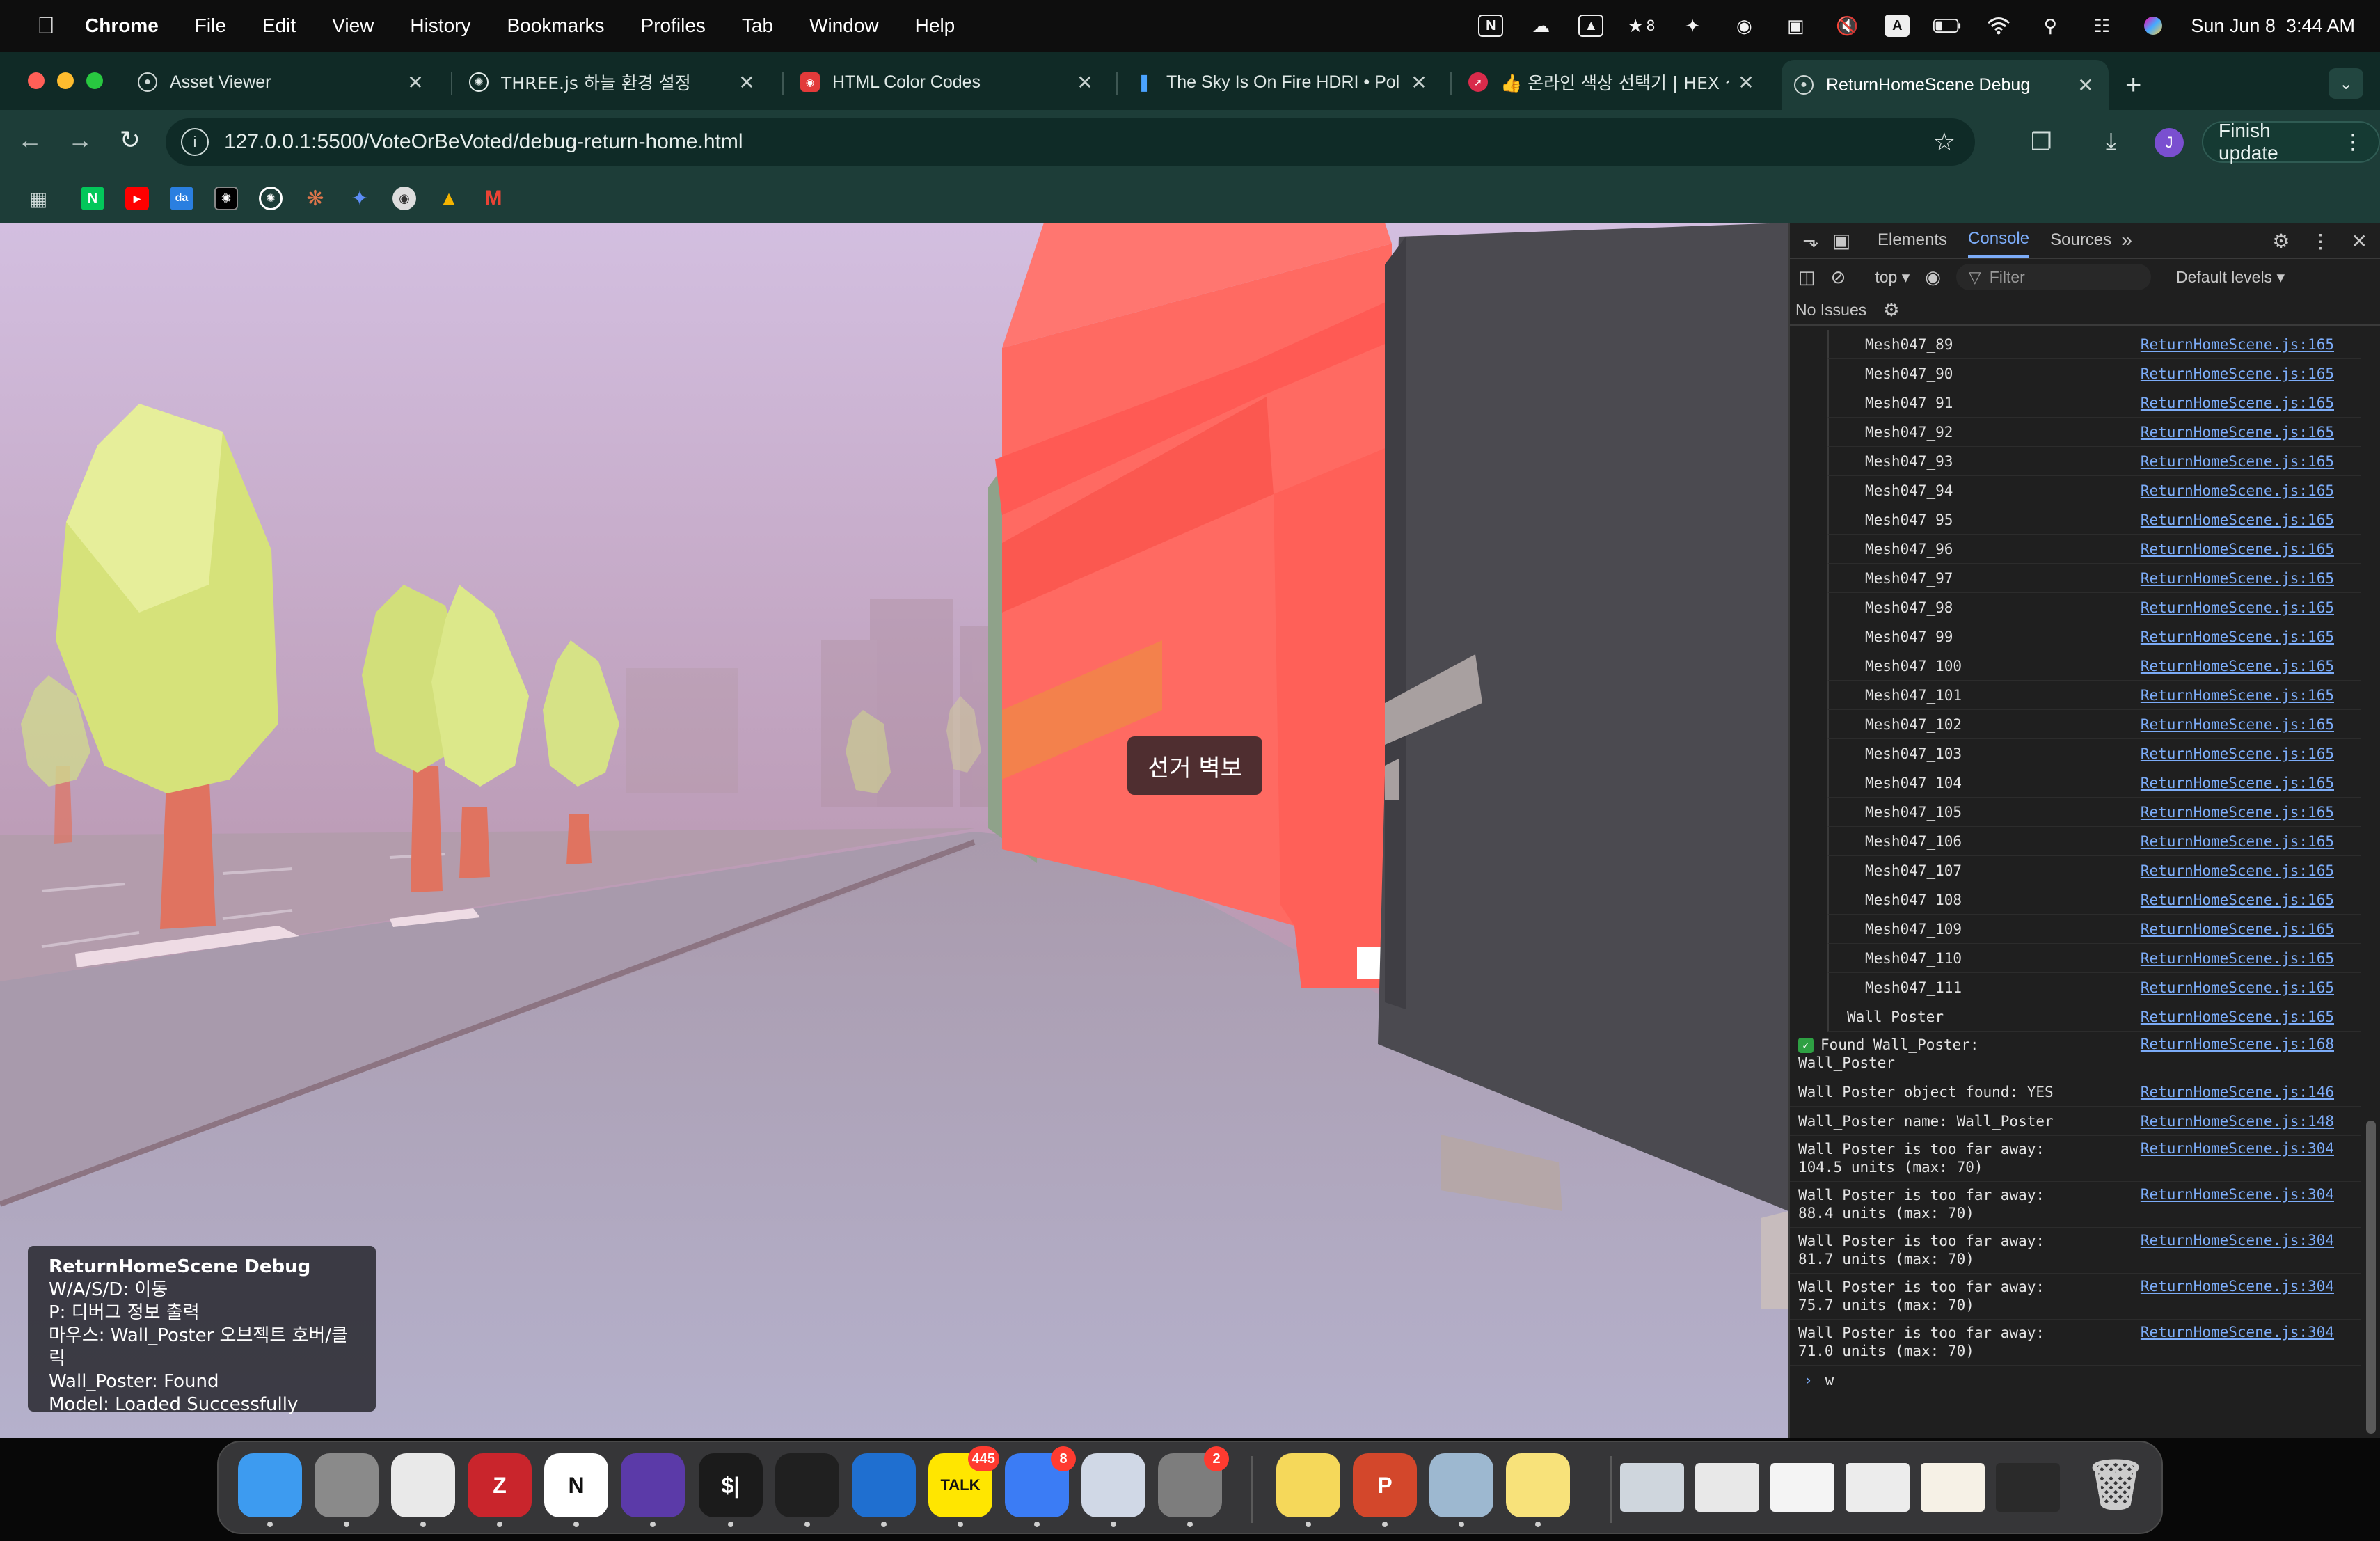  What do you see at coordinates (1947, 26) in the screenshot?
I see `battery-icon` at bounding box center [1947, 26].